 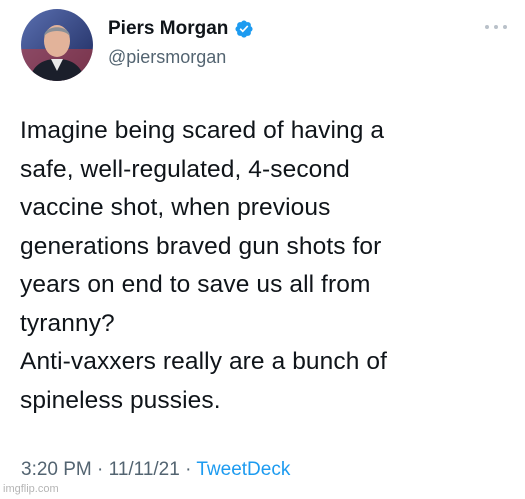 I want to click on profile-photo-icon, so click(x=57, y=45).